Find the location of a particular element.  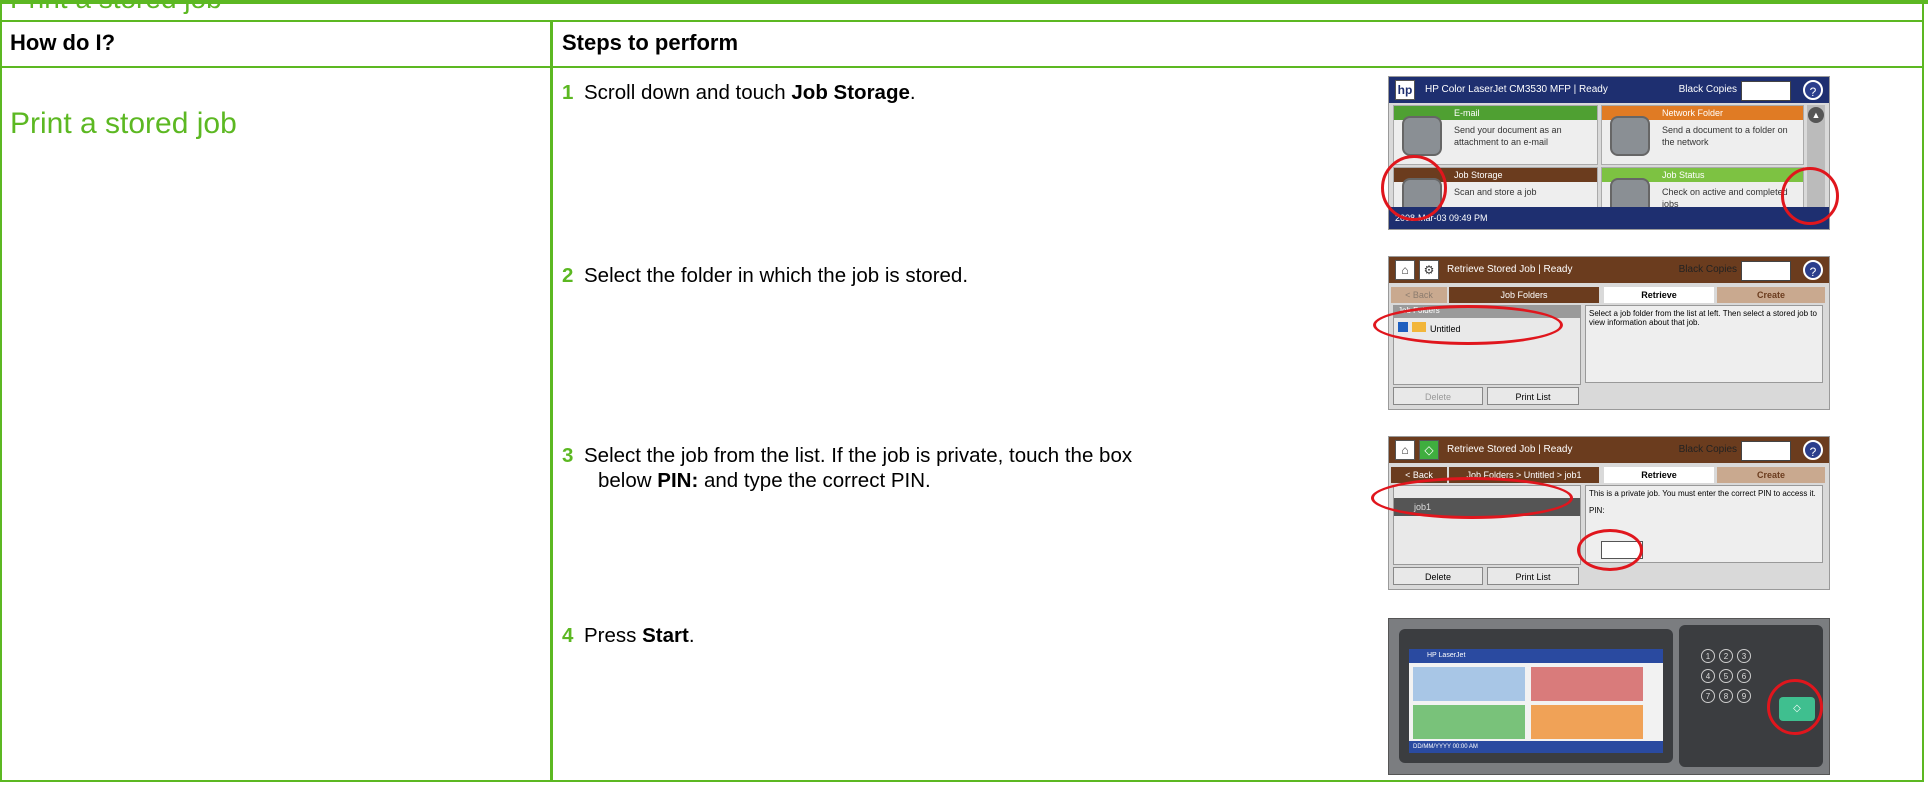

email-icon is located at coordinates (1422, 136).